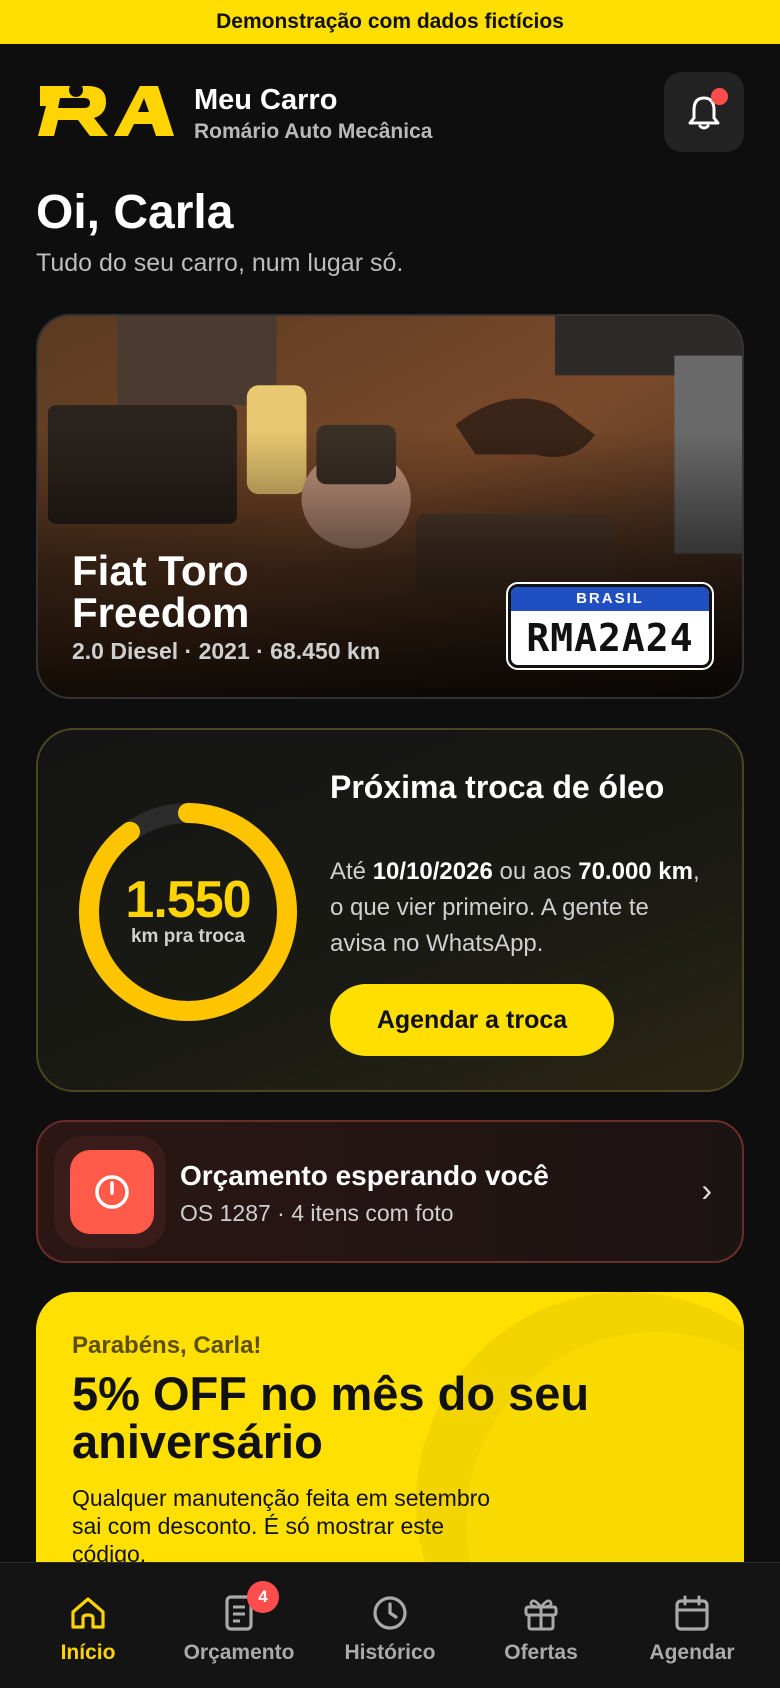 The height and width of the screenshot is (1688, 780). I want to click on nav-label: Histórico, so click(390, 1652).